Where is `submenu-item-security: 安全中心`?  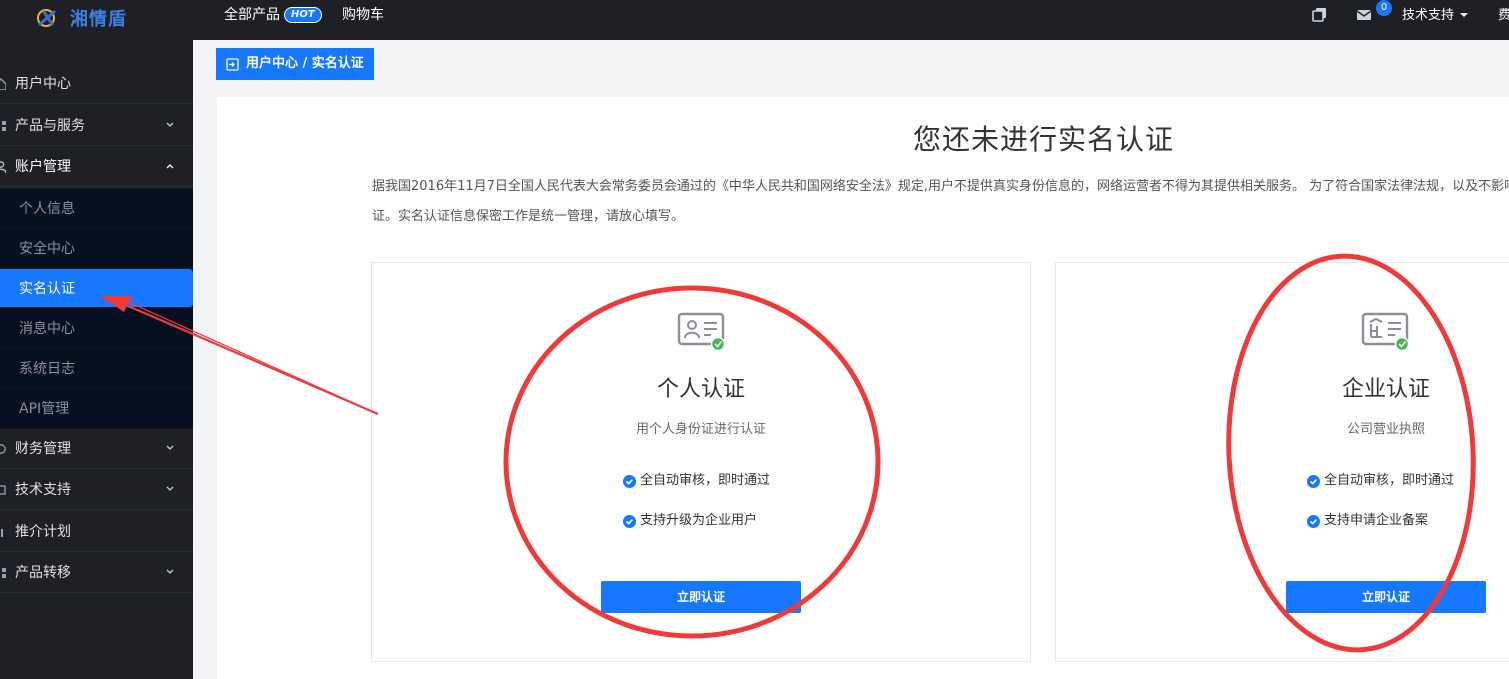
submenu-item-security: 安全中心 is located at coordinates (96, 249).